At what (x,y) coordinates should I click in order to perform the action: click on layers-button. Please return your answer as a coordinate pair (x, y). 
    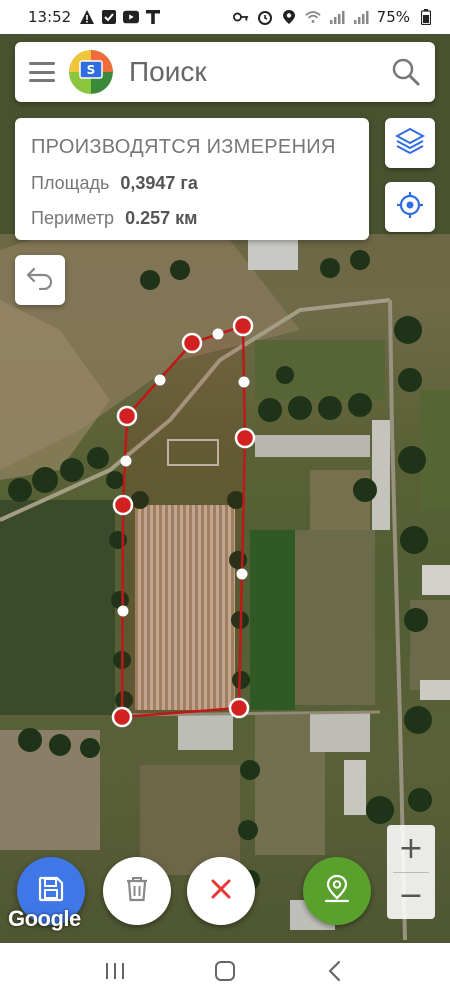
    Looking at the image, I should click on (410, 143).